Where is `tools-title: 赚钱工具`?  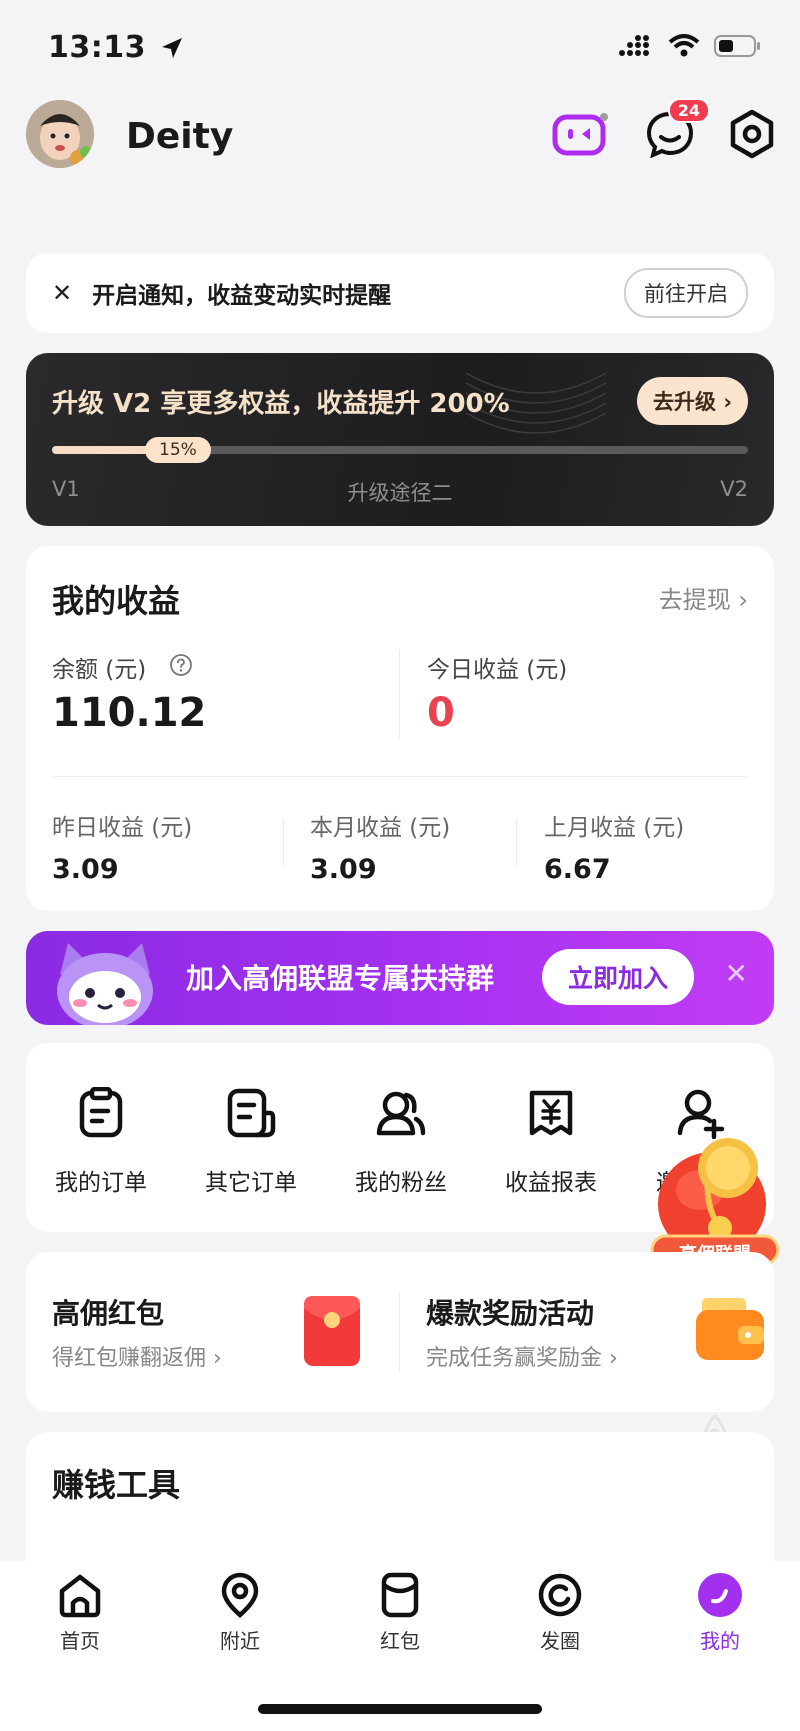 tools-title: 赚钱工具 is located at coordinates (116, 1485).